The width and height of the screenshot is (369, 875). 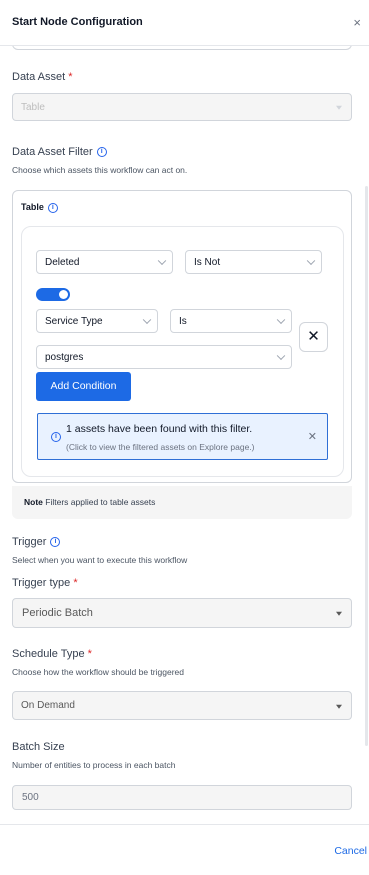 I want to click on filter-note: Note Filters applied to table assets, so click(x=182, y=502).